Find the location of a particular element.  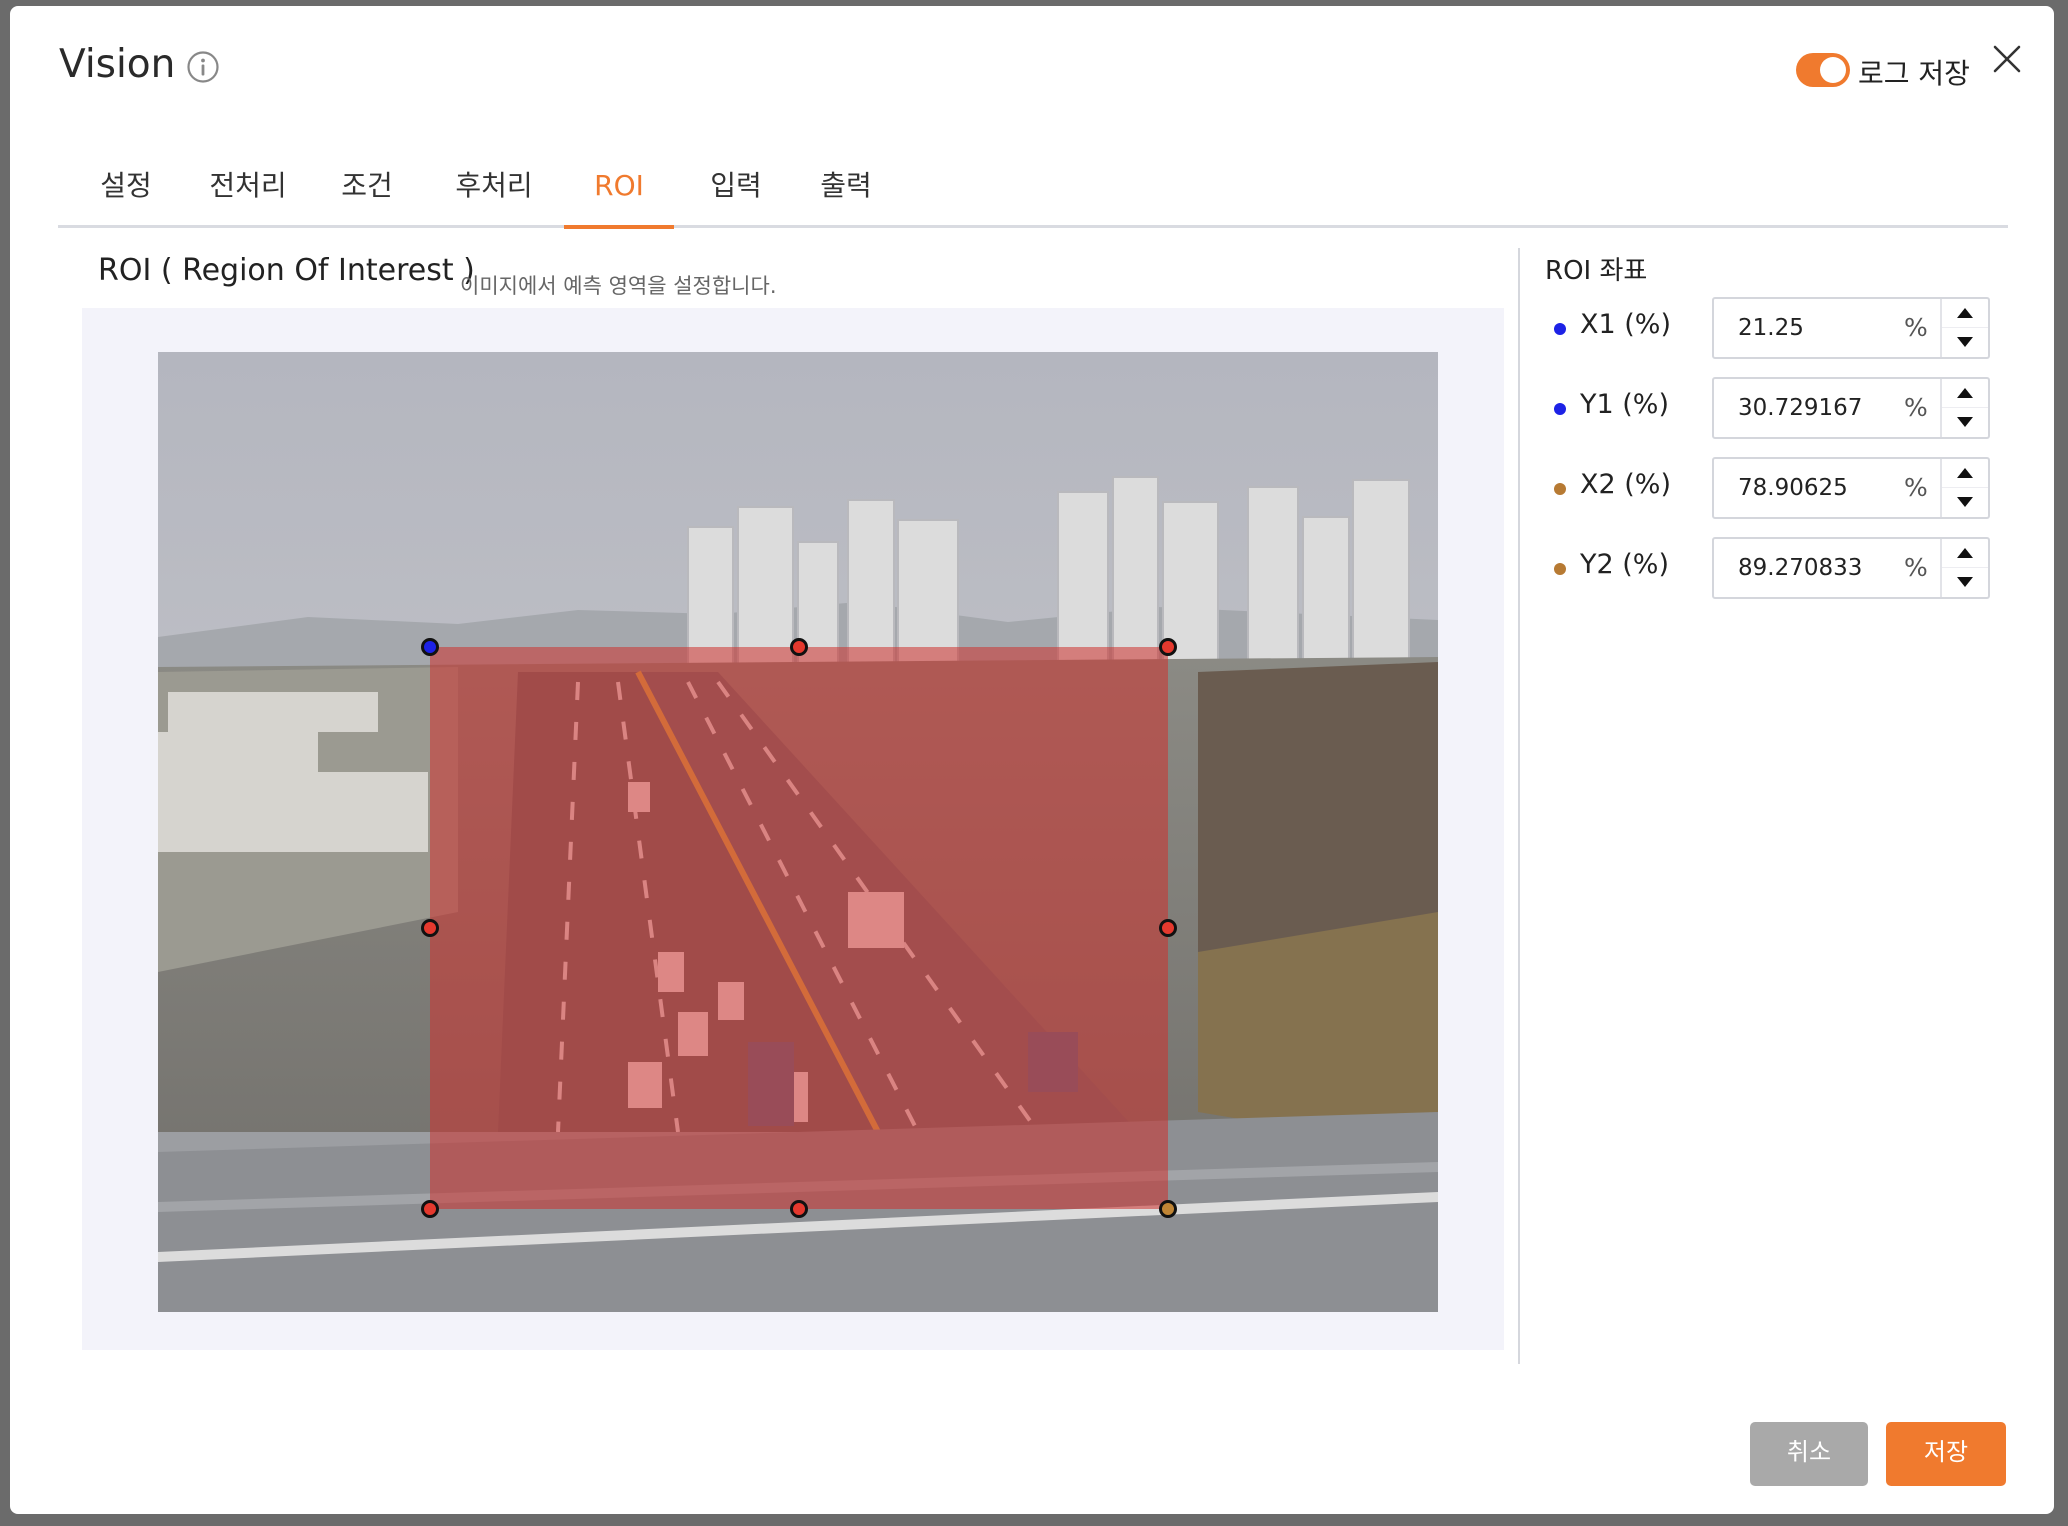

roi-handle-middle-left is located at coordinates (430, 928).